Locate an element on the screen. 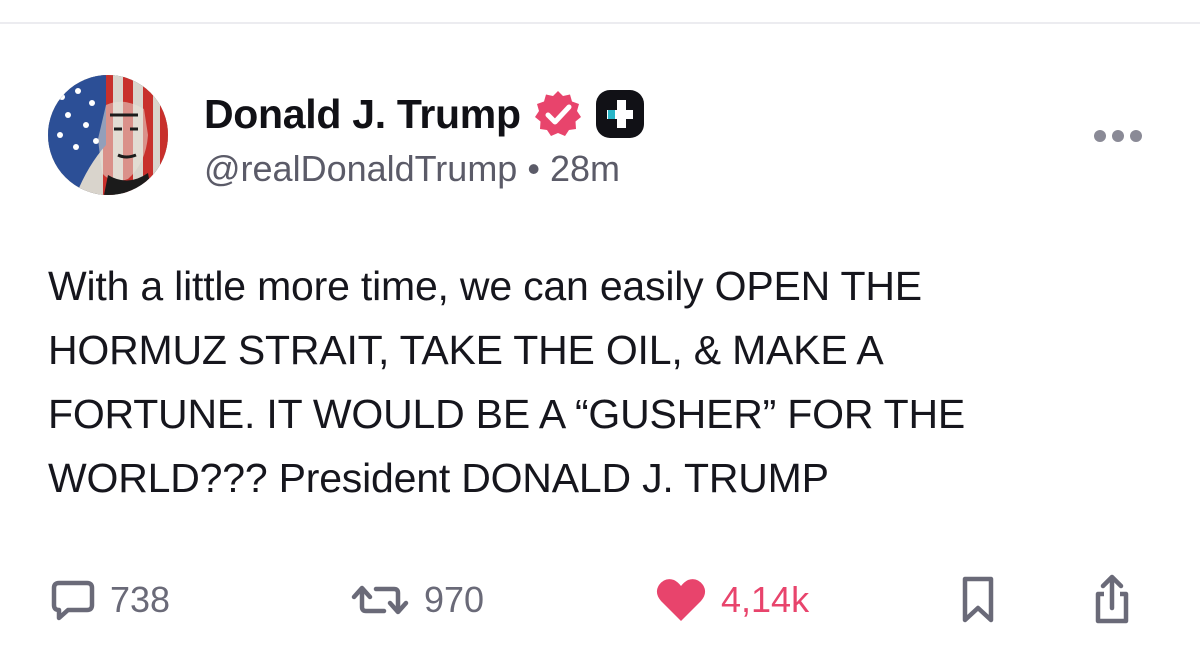  heart-icon is located at coordinates (681, 600).